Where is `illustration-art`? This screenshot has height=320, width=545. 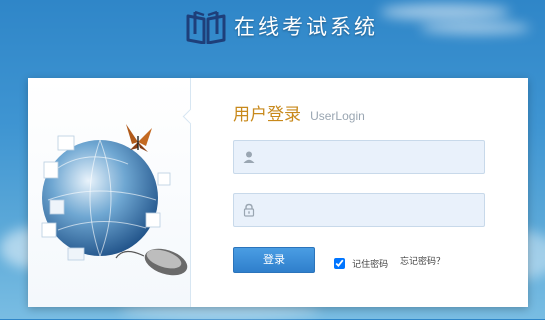
illustration-art is located at coordinates (114, 200).